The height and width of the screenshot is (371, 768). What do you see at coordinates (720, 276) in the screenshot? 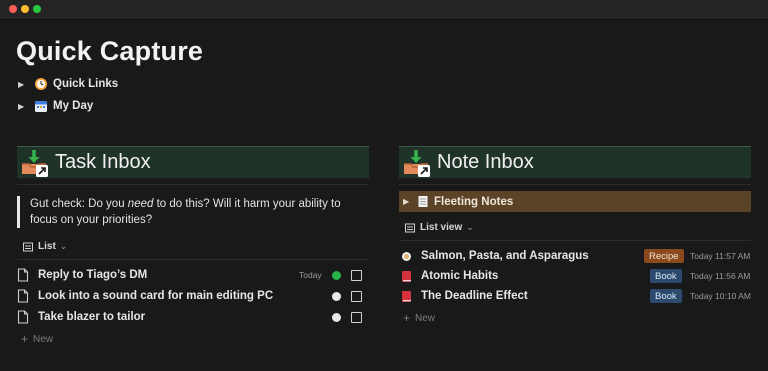
I see `note-time: Today 11:56 AM` at bounding box center [720, 276].